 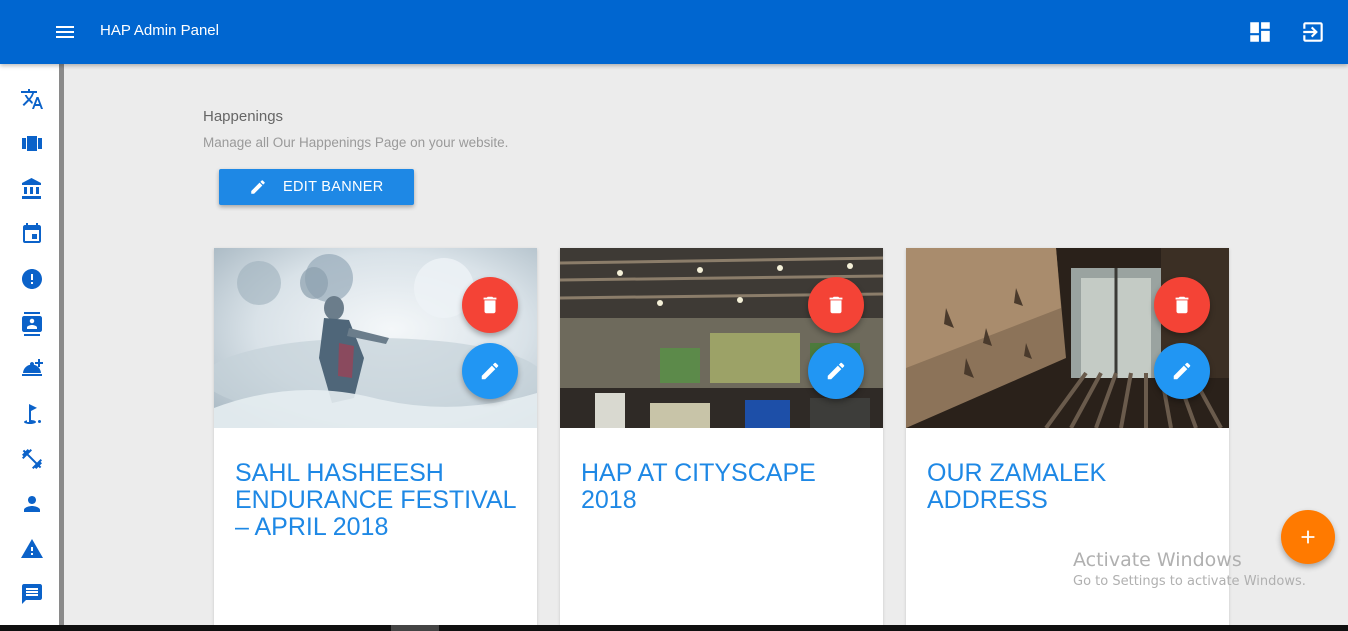 I want to click on page-title: Happenings, so click(x=243, y=116).